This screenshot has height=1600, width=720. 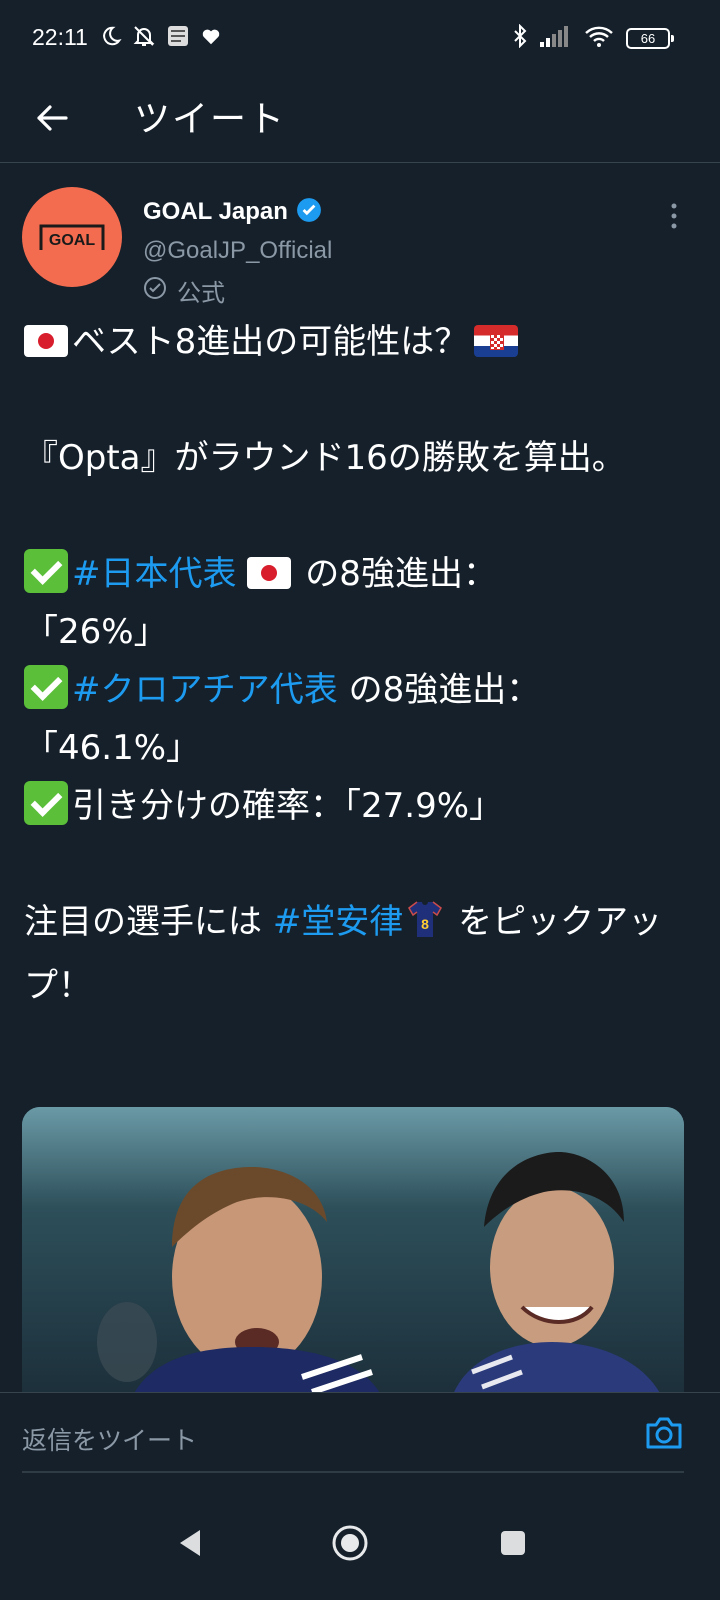 I want to click on status-right-icons: 66, so click(x=593, y=37).